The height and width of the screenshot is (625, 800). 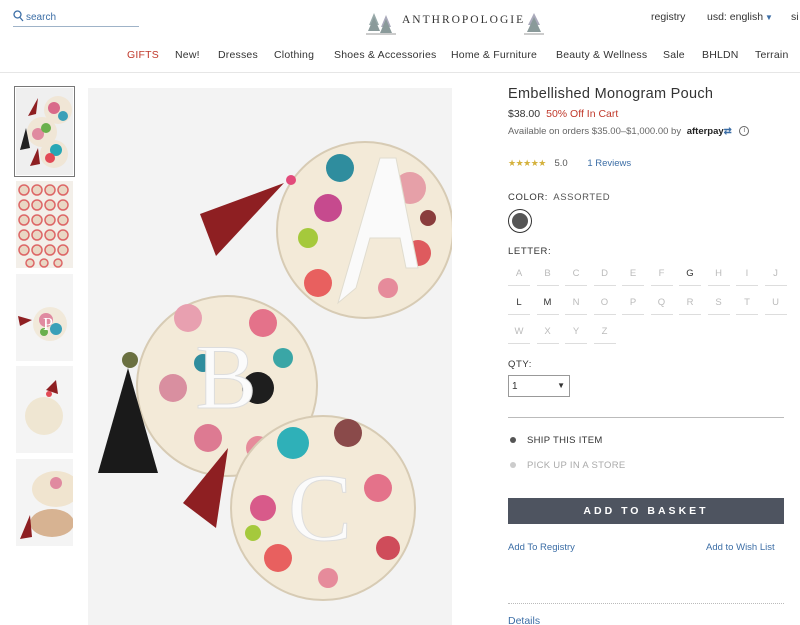 I want to click on letter-option-z: Z, so click(x=604, y=332).